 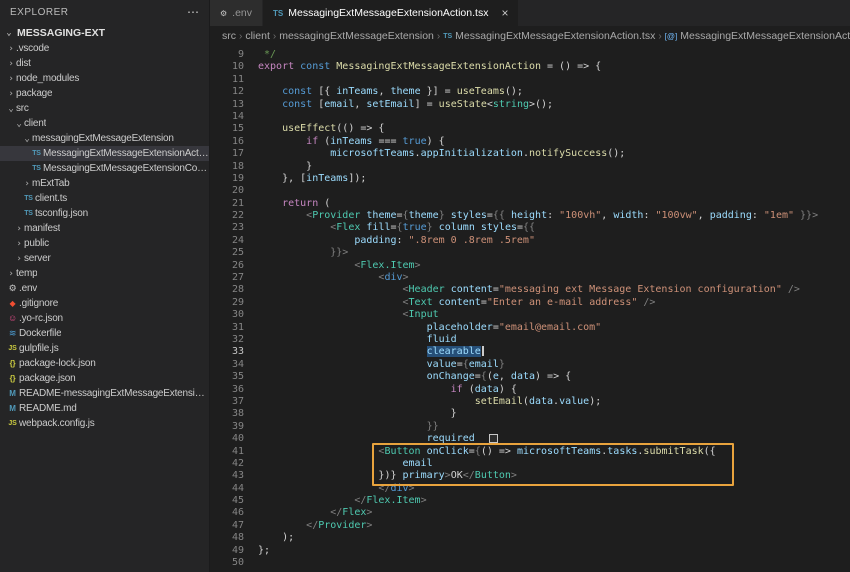 What do you see at coordinates (104, 63) in the screenshot?
I see `sidebar-item-dist: › dist` at bounding box center [104, 63].